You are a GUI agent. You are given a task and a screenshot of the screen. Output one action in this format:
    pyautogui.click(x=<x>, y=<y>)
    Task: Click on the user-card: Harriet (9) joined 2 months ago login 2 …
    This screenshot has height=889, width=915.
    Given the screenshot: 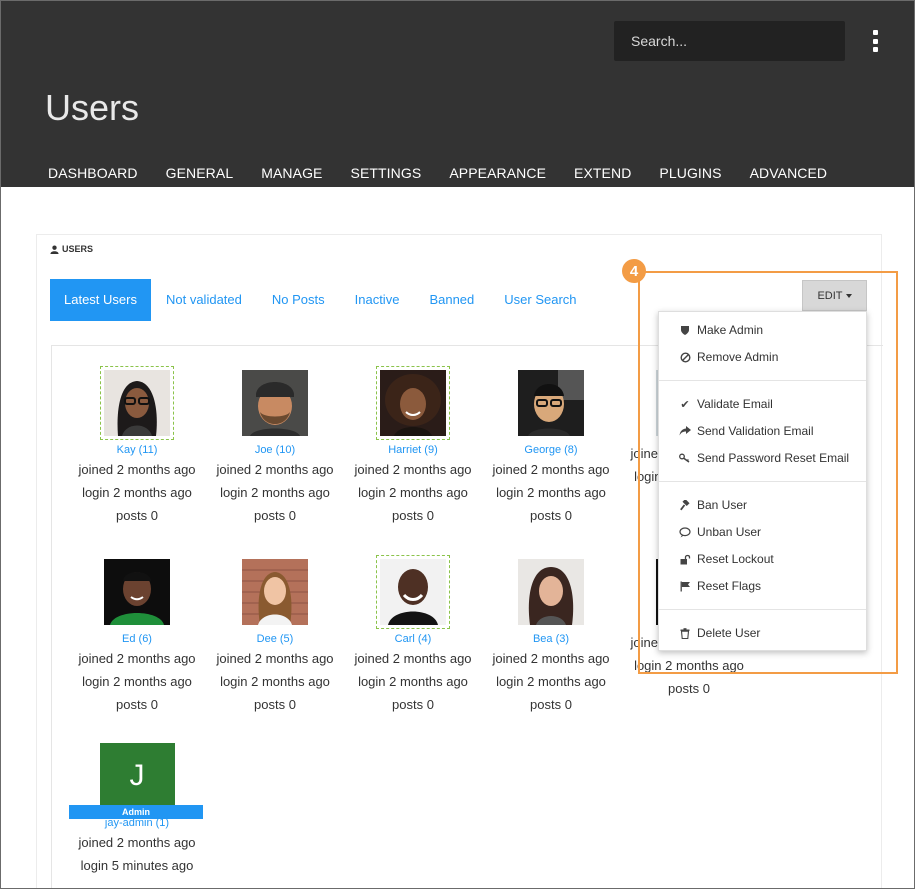 What is the action you would take?
    pyautogui.click(x=413, y=446)
    